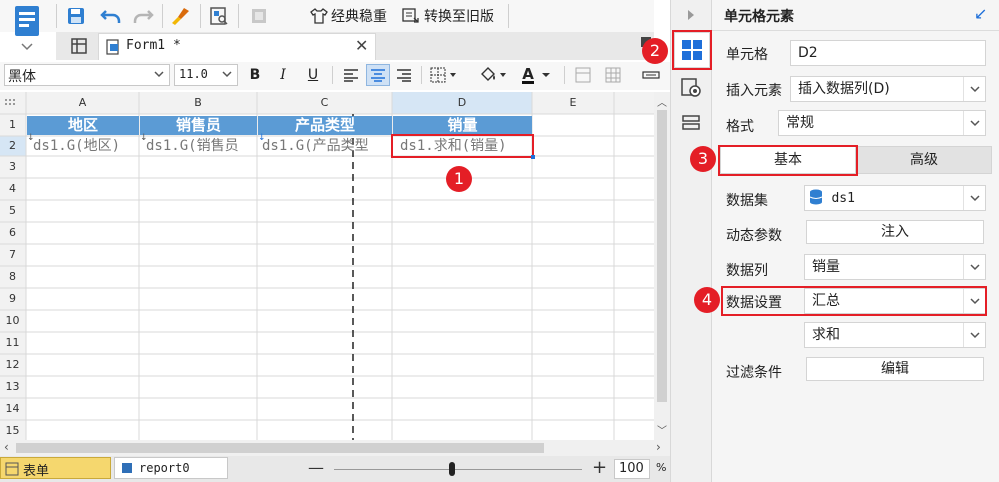 This screenshot has width=999, height=482. What do you see at coordinates (462, 125) in the screenshot?
I see `cell-d1: 销量` at bounding box center [462, 125].